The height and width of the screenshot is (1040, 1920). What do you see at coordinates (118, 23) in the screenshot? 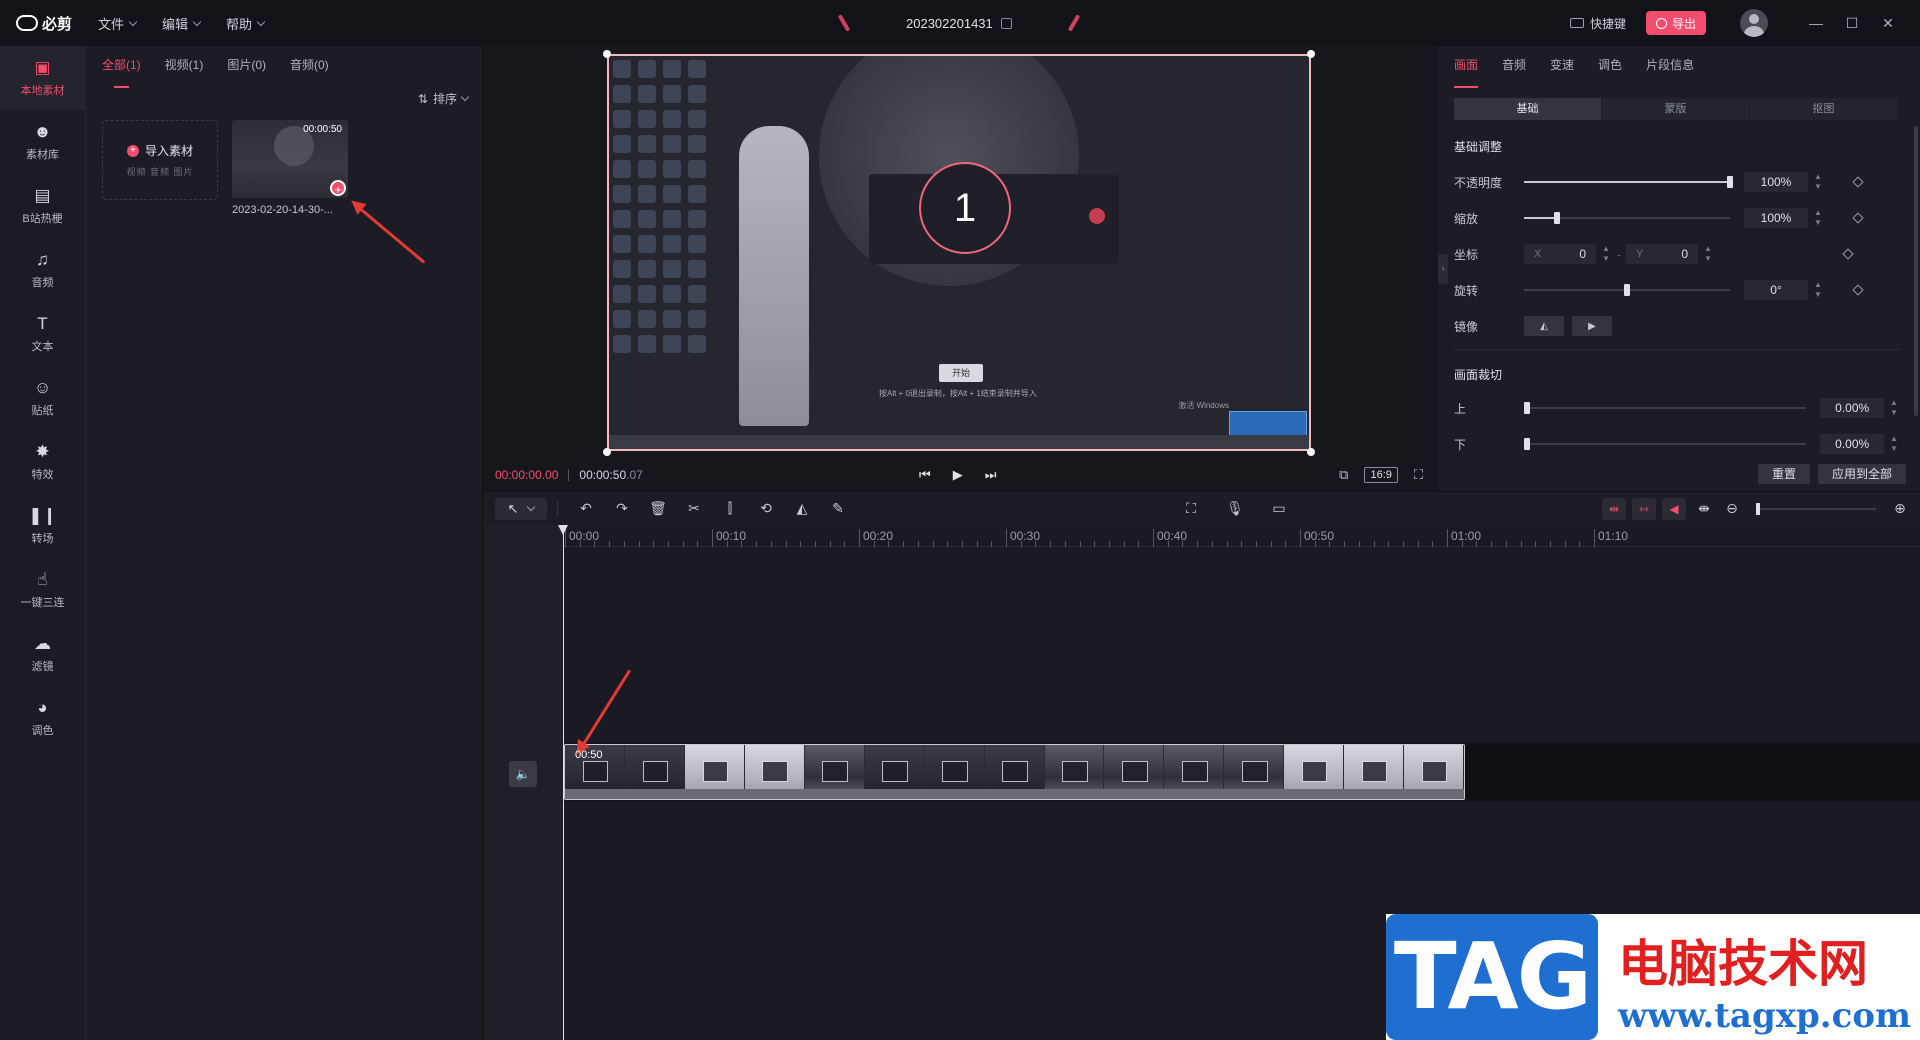
I see `menu-file: 文件` at bounding box center [118, 23].